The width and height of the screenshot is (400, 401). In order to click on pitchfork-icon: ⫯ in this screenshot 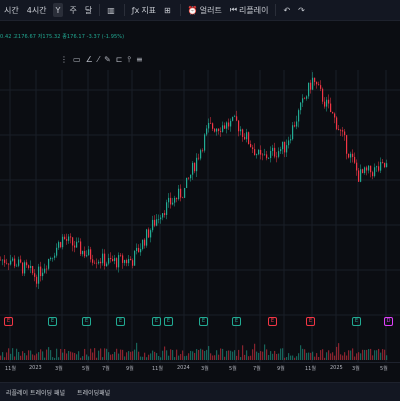, I will do `click(128, 60)`.